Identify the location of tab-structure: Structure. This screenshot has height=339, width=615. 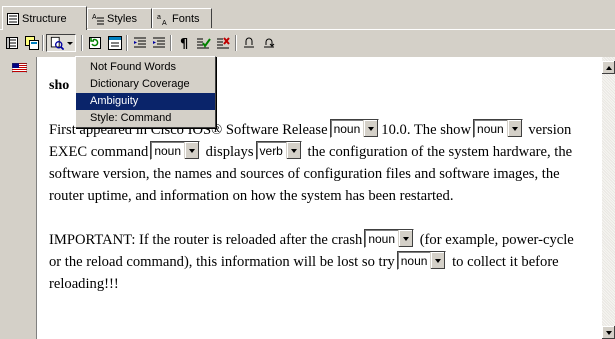
(44, 18).